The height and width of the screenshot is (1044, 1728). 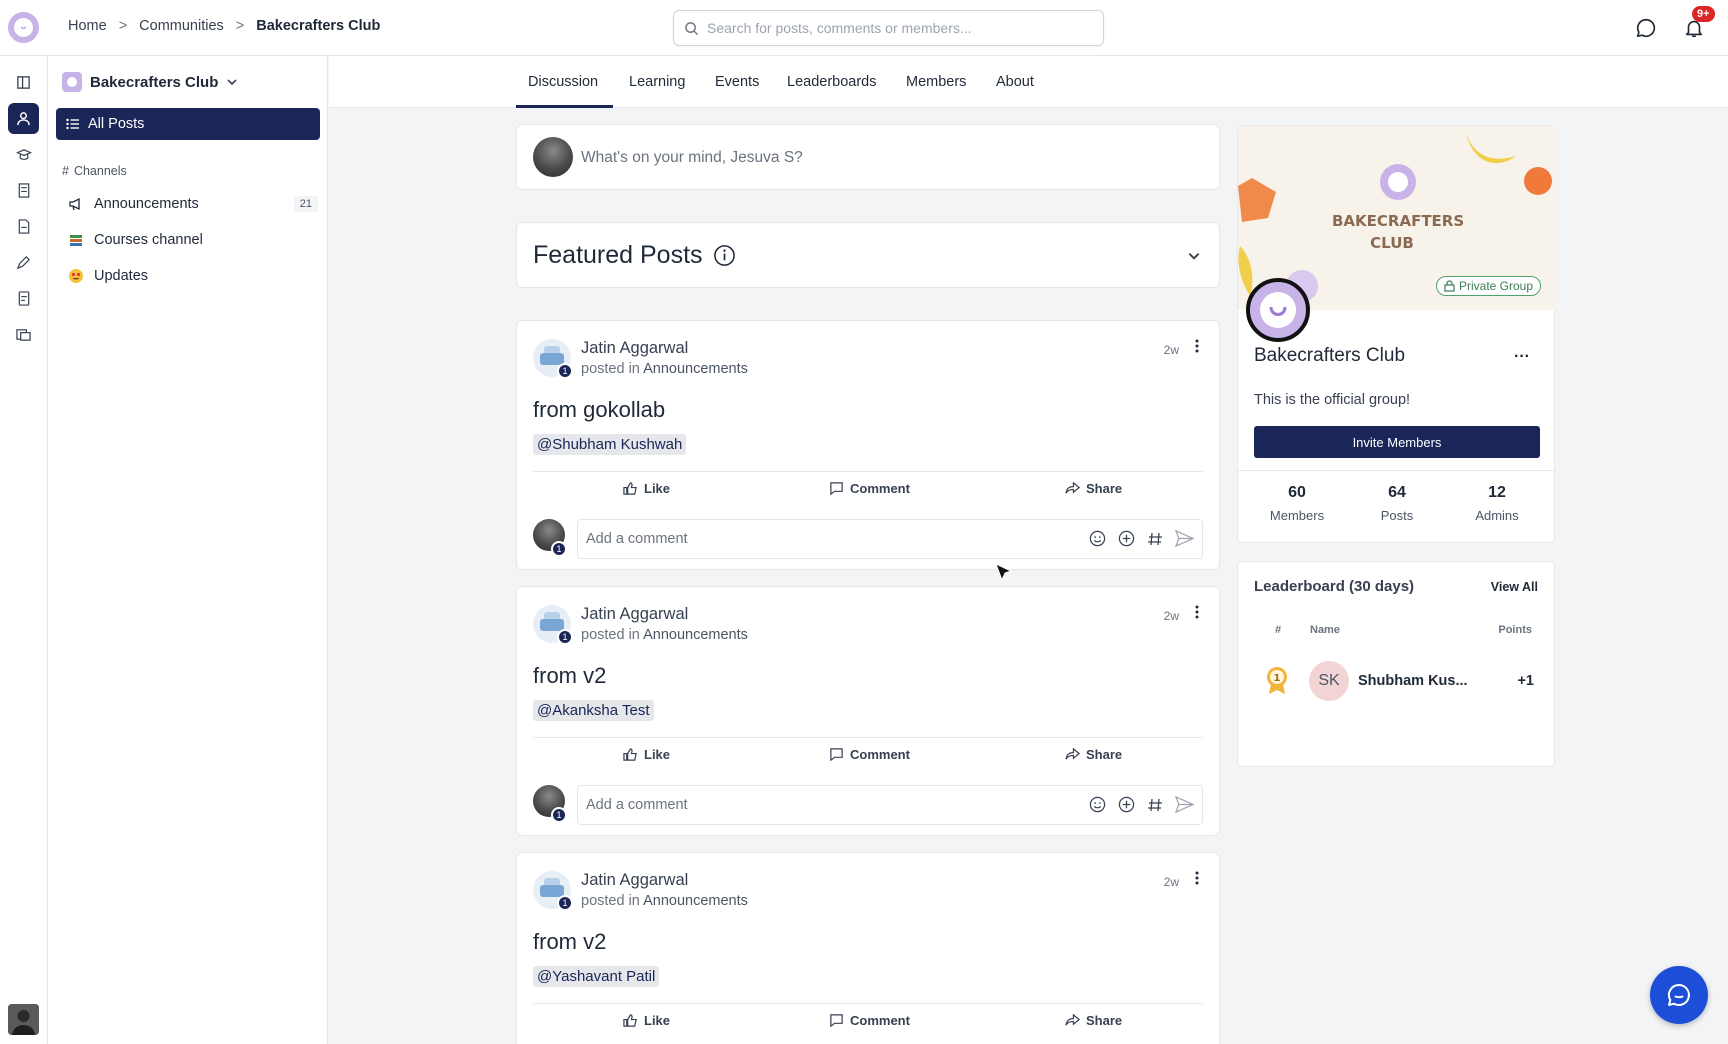 I want to click on mention-tag: @Akanksha Test, so click(x=593, y=710).